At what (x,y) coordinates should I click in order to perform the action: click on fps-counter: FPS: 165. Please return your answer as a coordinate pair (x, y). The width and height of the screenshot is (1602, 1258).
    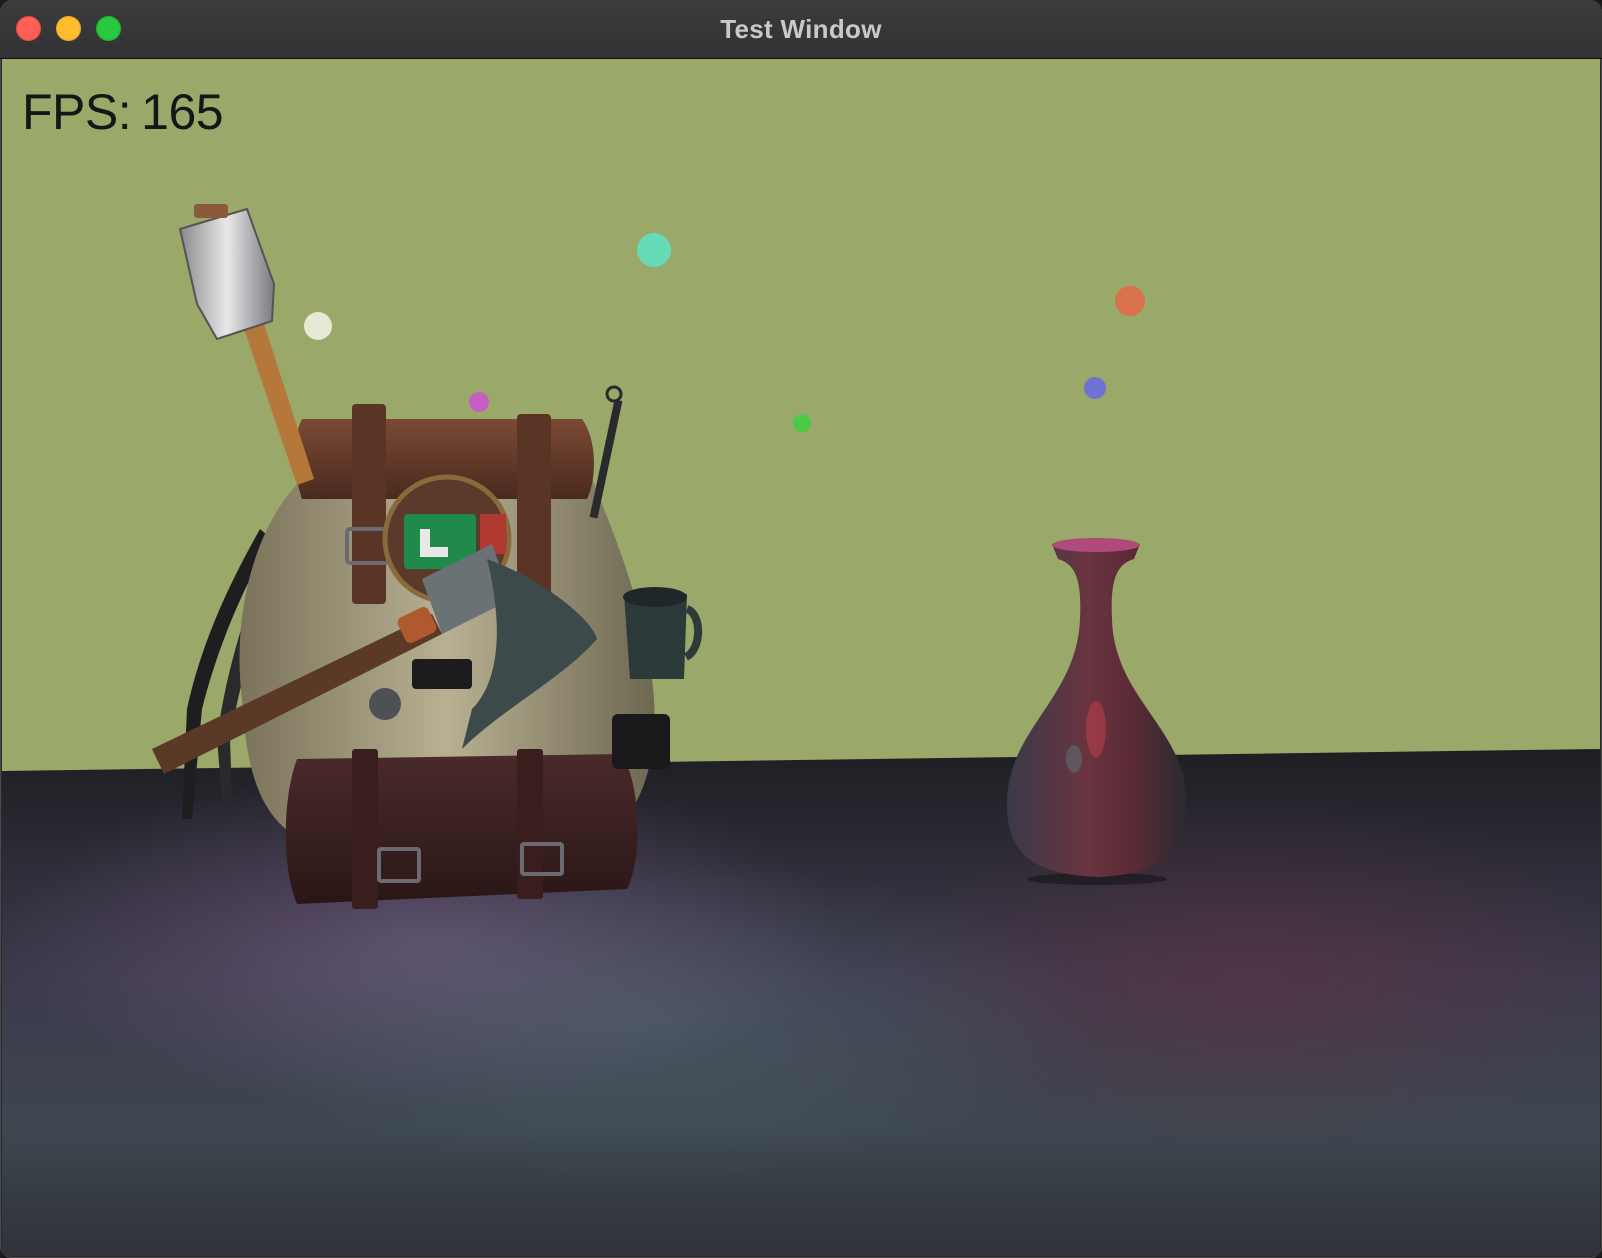
    Looking at the image, I should click on (123, 112).